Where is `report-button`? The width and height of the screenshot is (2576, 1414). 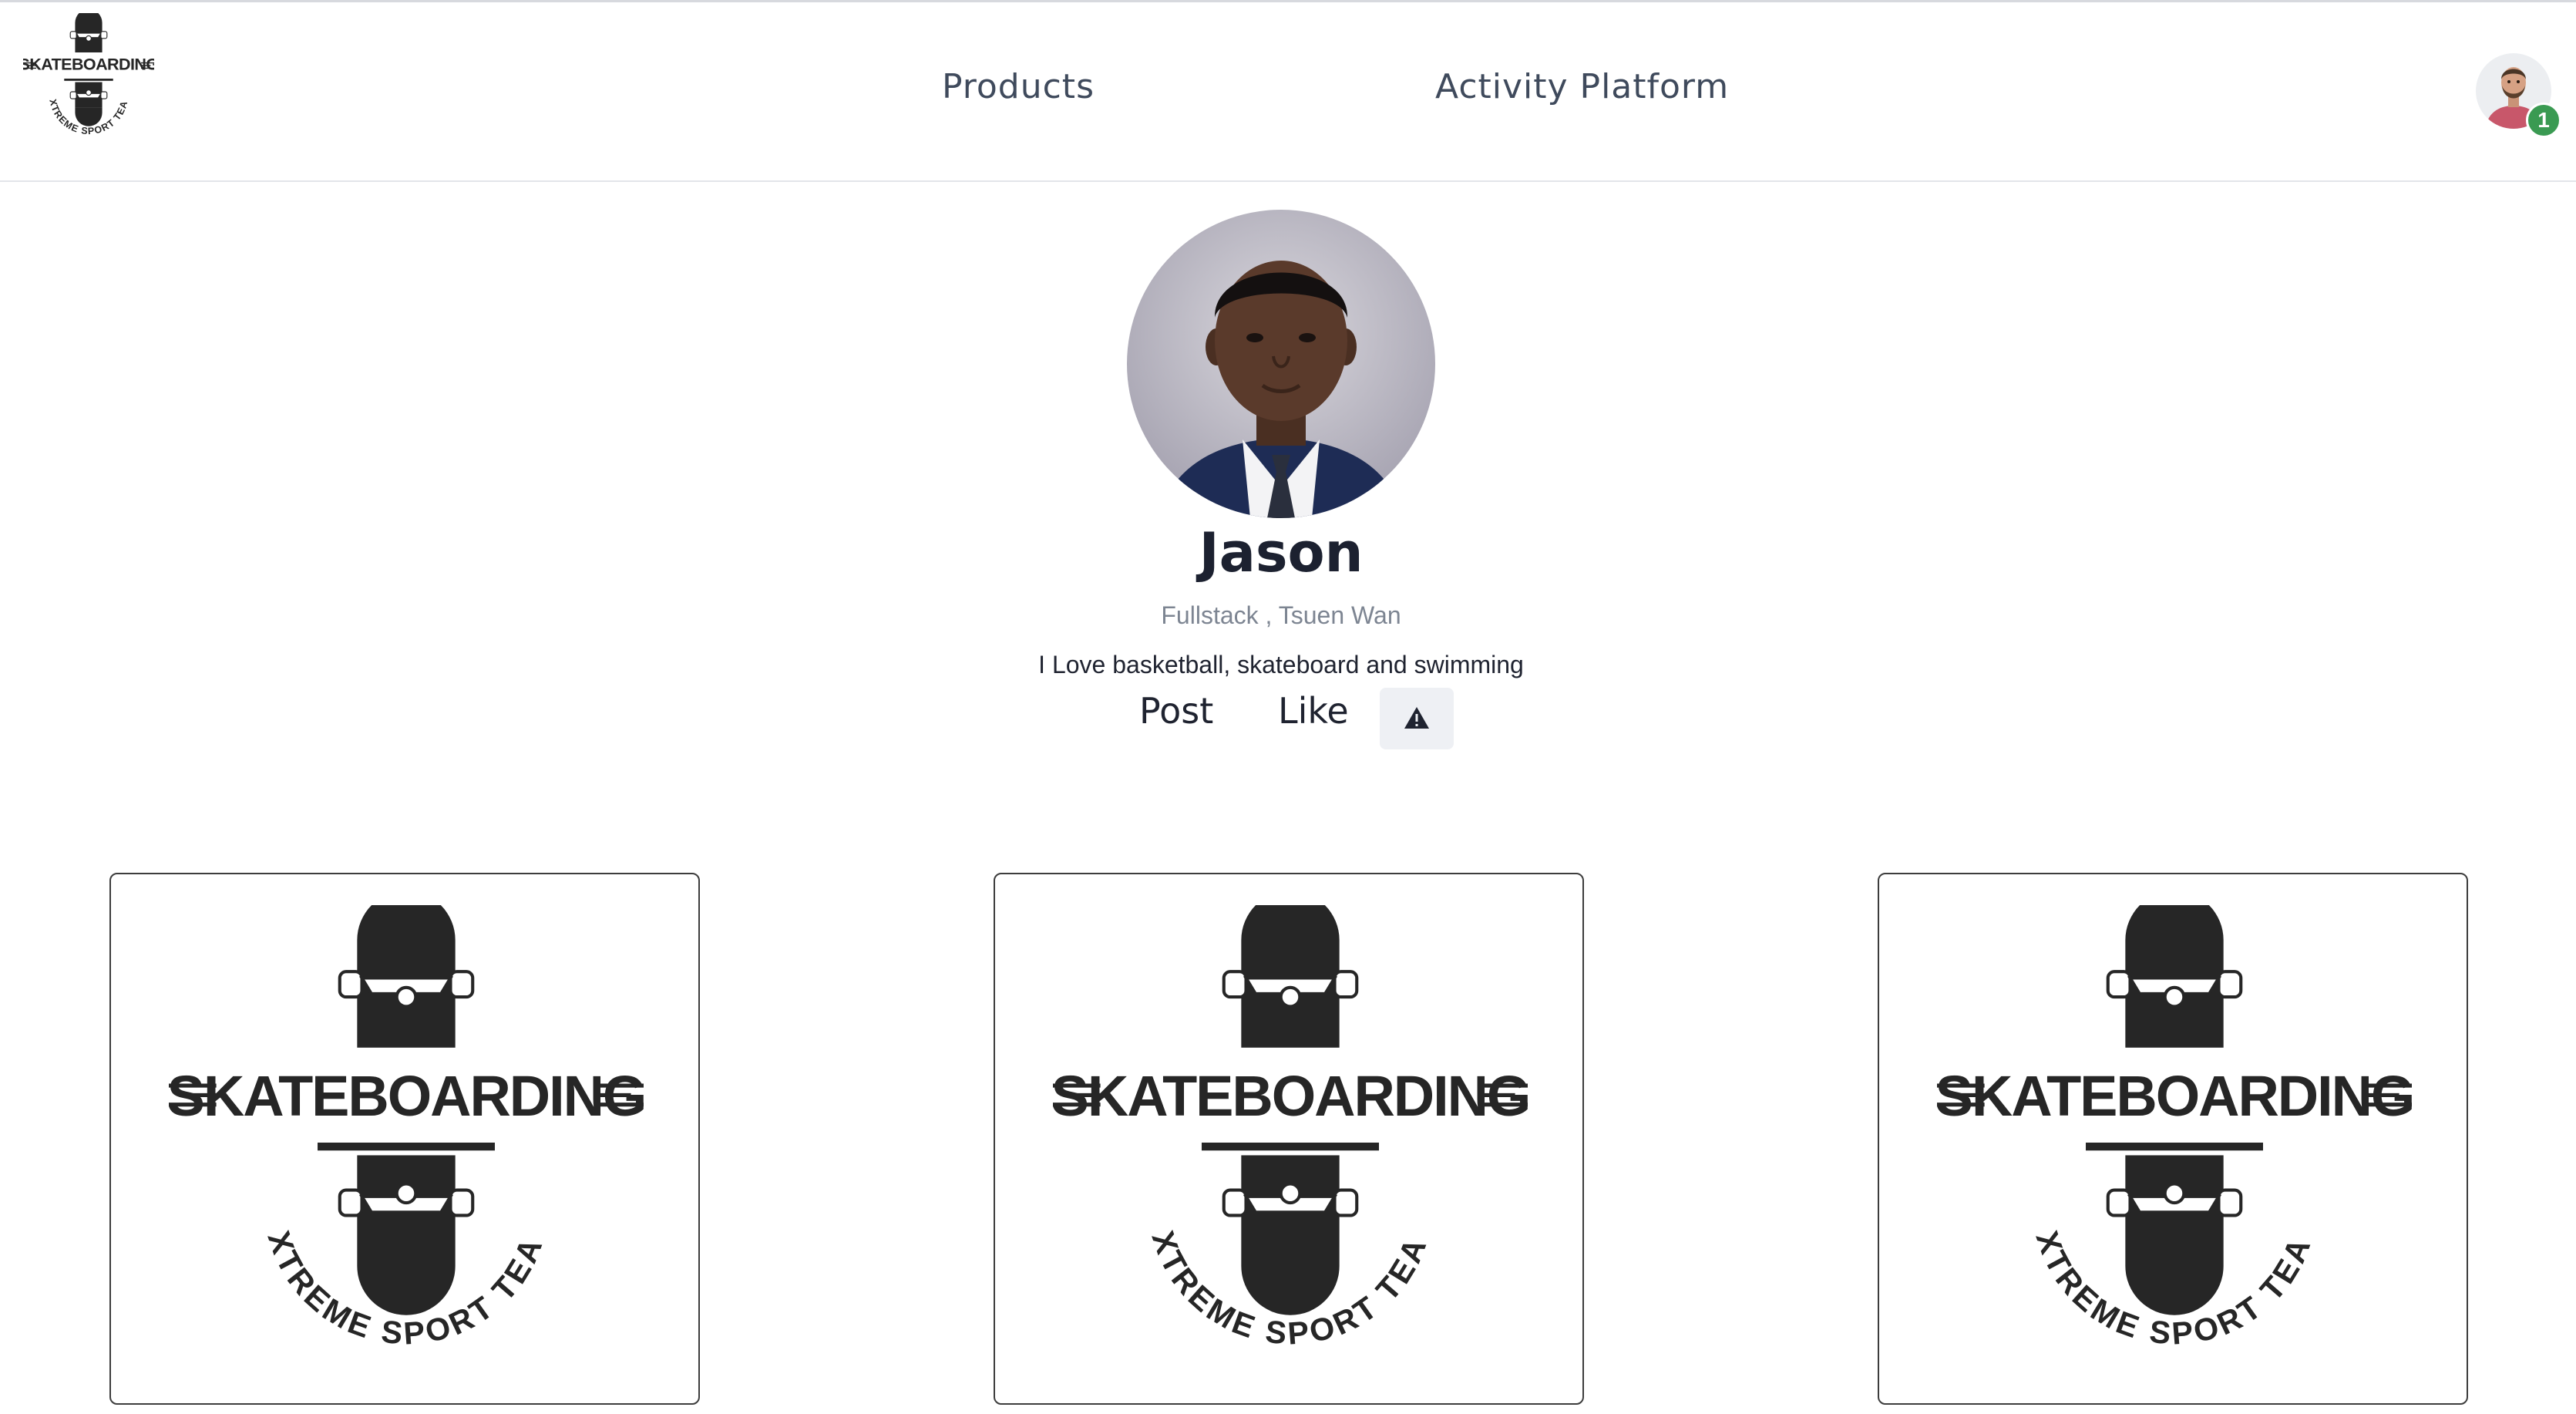 report-button is located at coordinates (1417, 718).